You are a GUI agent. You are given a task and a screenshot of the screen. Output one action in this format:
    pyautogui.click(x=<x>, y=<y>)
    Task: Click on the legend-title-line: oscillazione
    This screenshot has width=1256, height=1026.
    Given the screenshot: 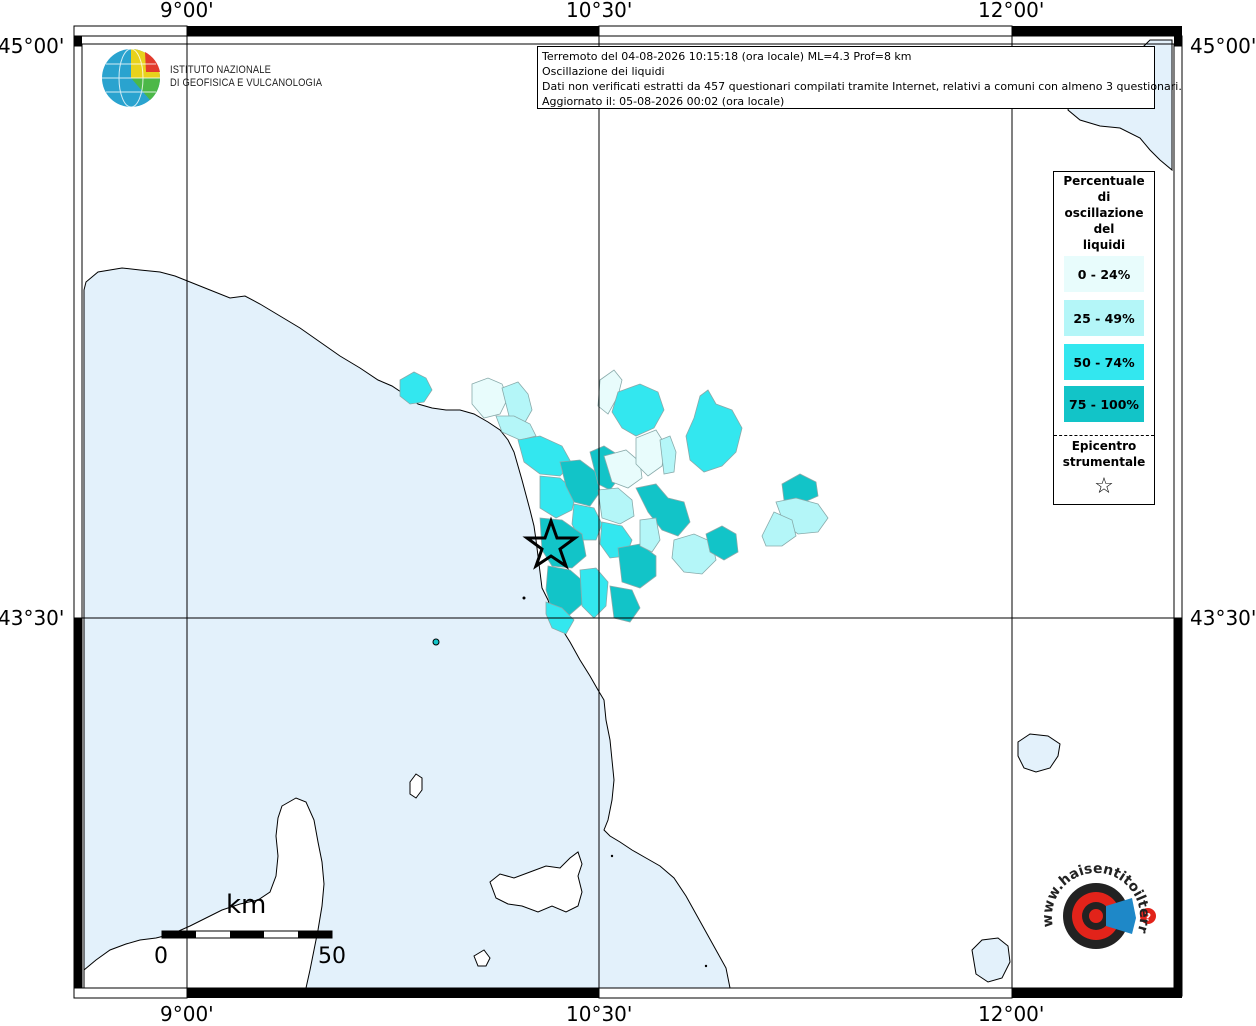 What is the action you would take?
    pyautogui.click(x=1104, y=213)
    